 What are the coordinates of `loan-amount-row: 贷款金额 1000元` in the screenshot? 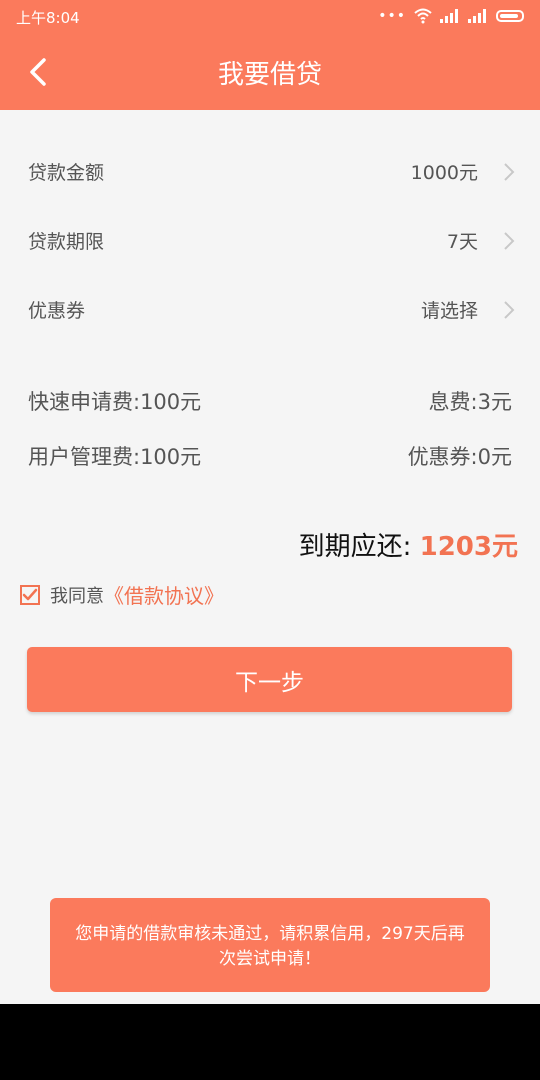 It's located at (270, 172).